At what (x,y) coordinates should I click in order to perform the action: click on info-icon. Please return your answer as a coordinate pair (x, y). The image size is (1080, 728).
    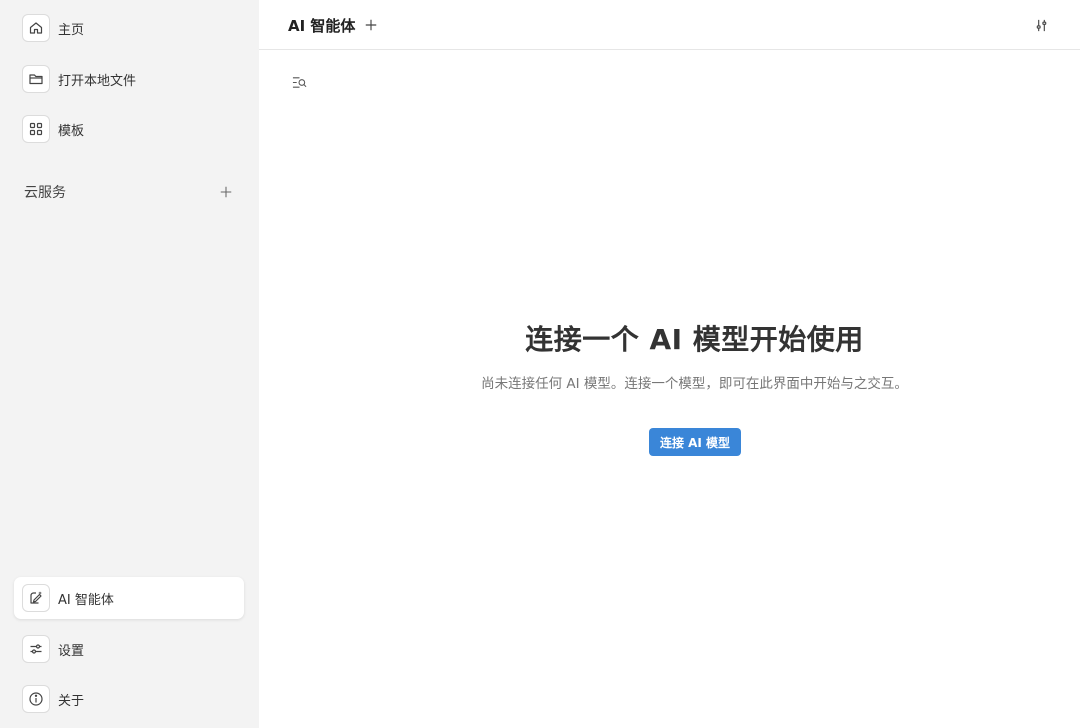
    Looking at the image, I should click on (36, 699).